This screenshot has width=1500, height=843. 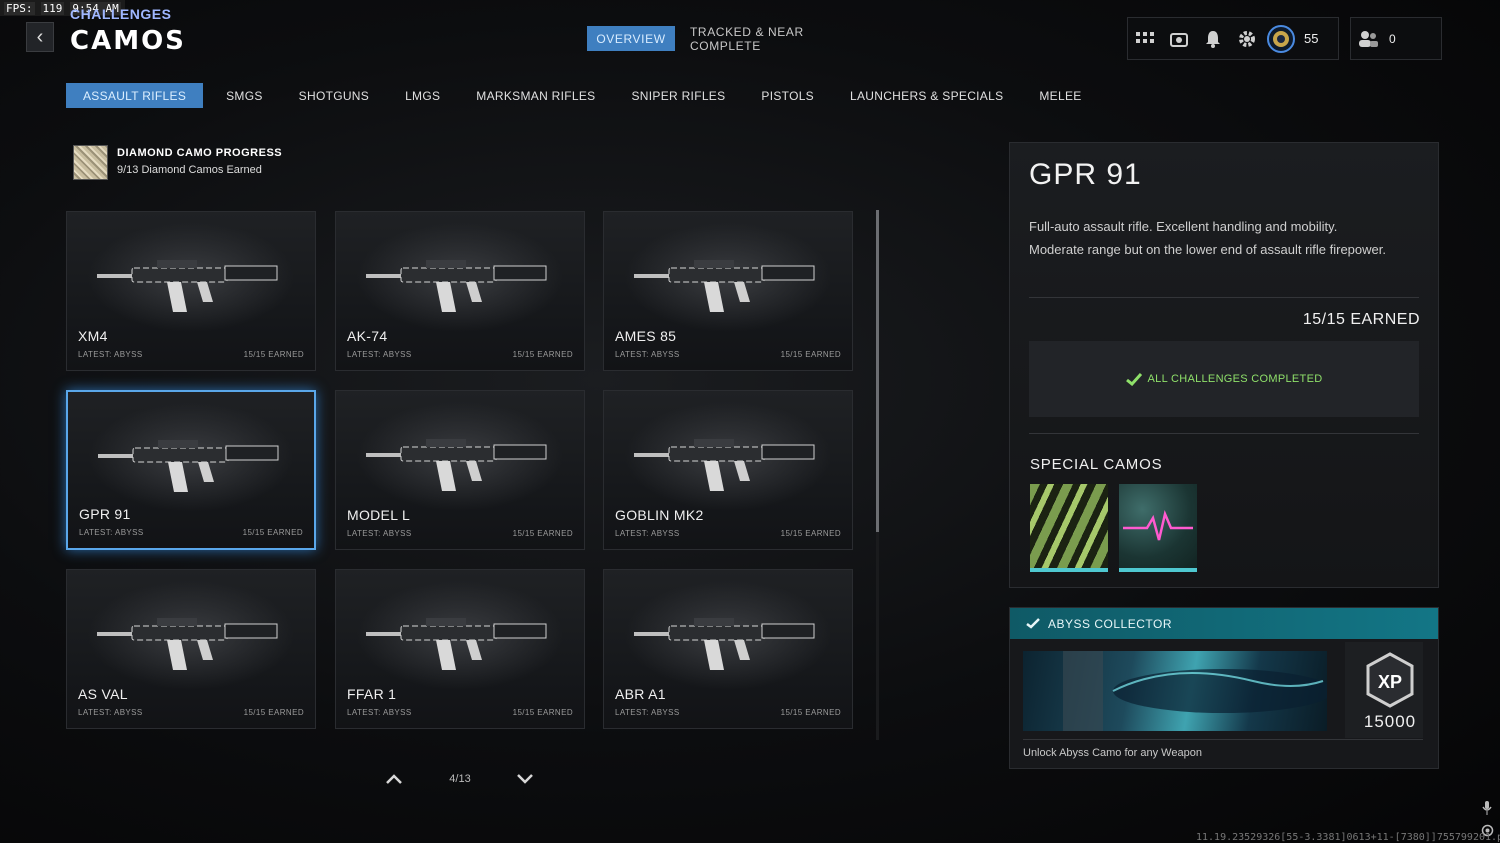 What do you see at coordinates (877, 371) in the screenshot?
I see `scrollbar-thumb` at bounding box center [877, 371].